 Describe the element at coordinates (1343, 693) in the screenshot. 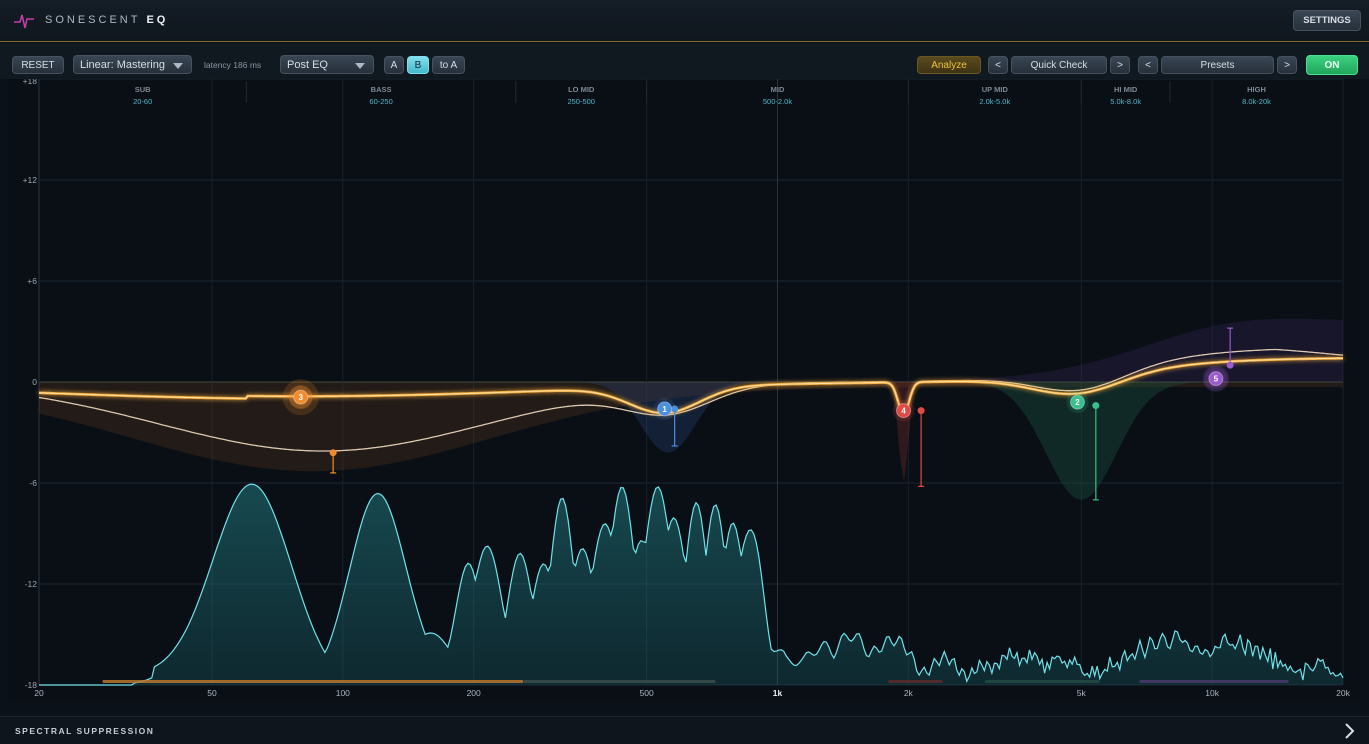

I see `freq-tick-label: 20k` at that location.